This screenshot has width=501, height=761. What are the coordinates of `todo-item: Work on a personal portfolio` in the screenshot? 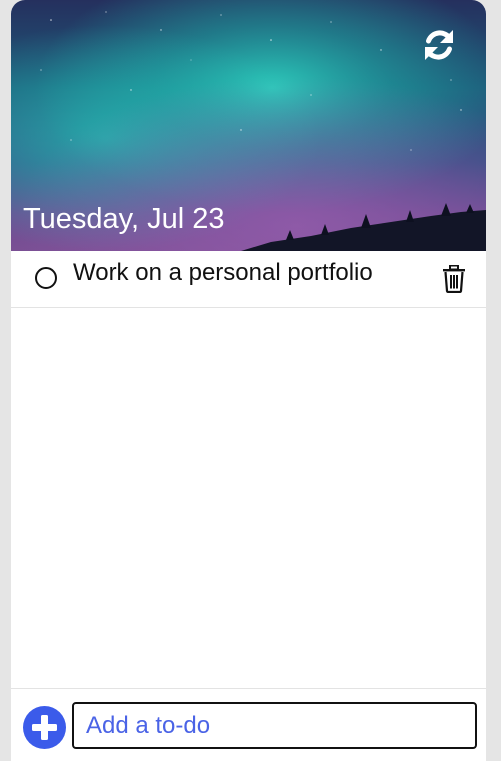 It's located at (248, 279).